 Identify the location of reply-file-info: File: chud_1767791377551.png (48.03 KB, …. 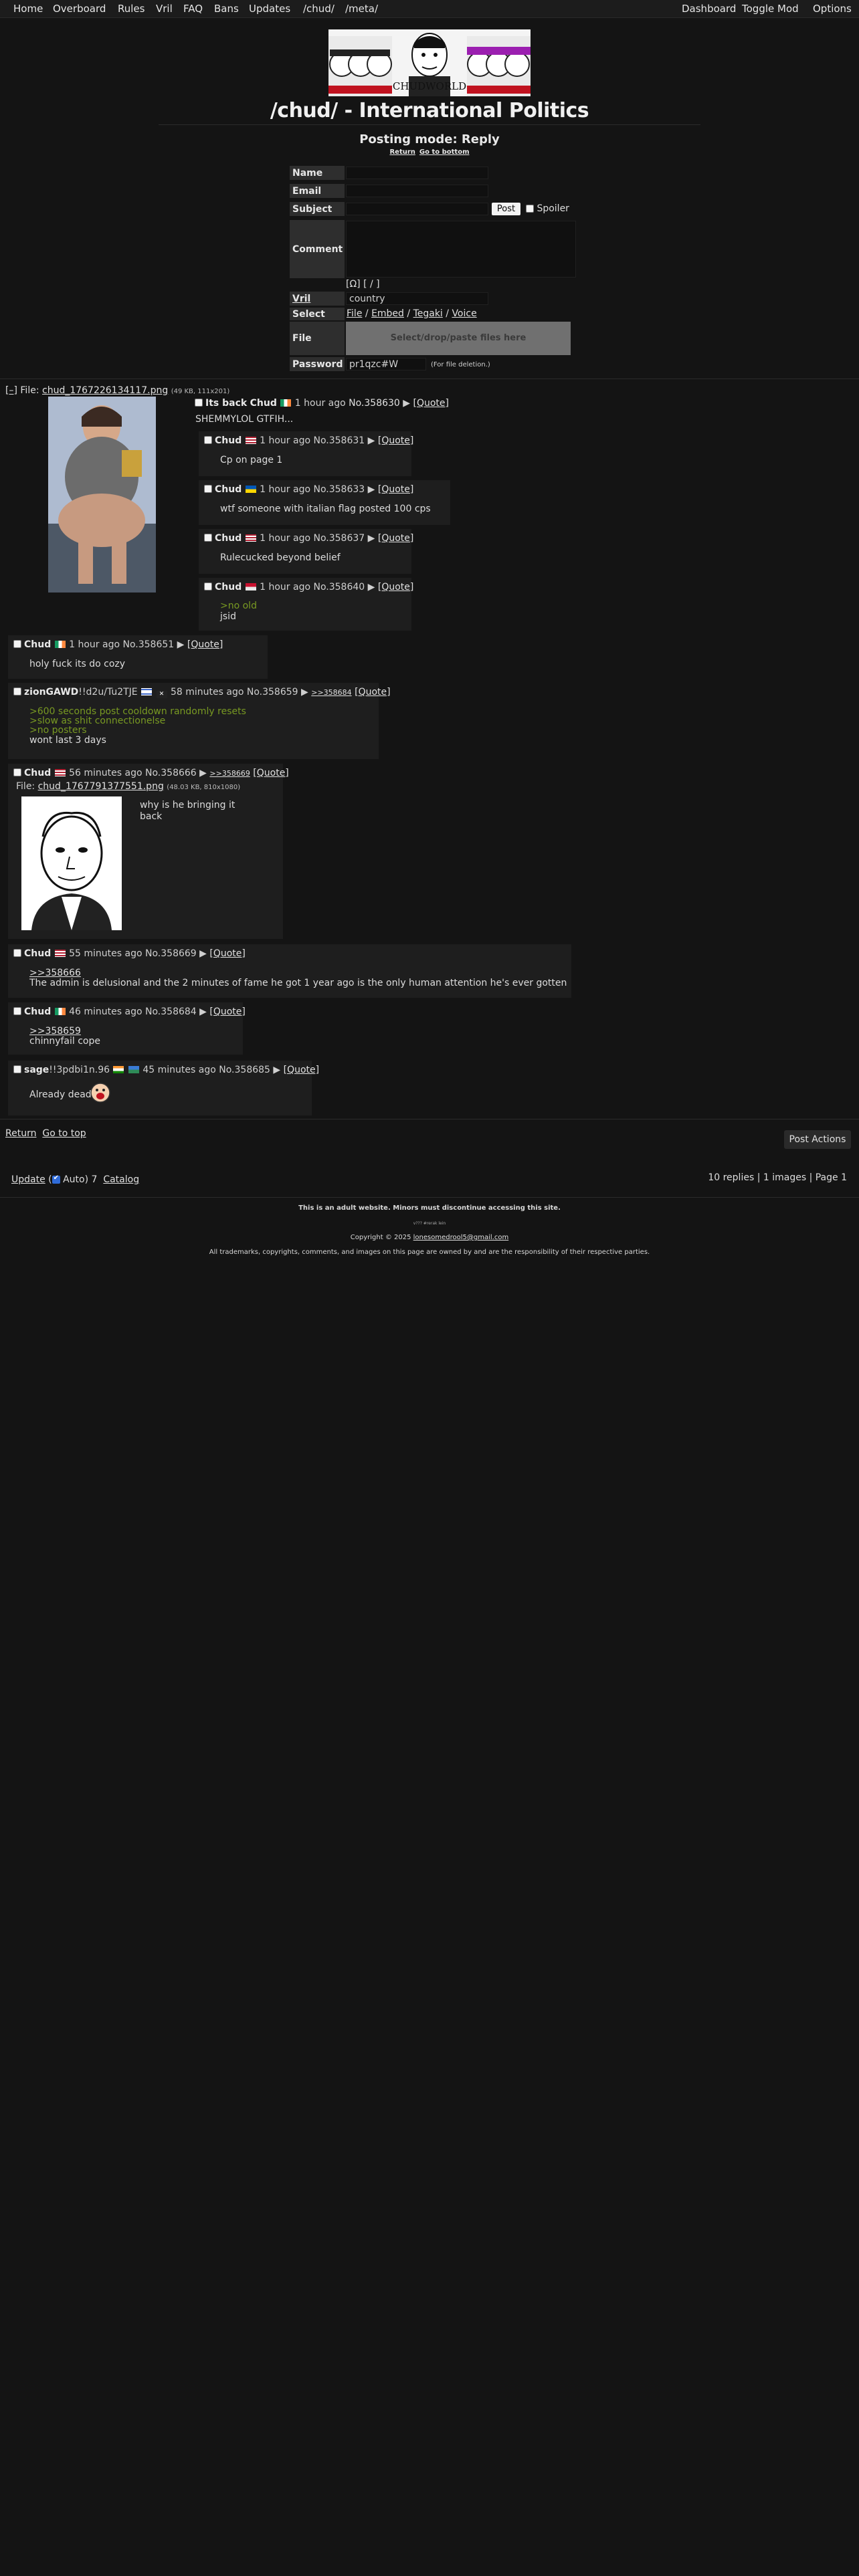
(128, 786).